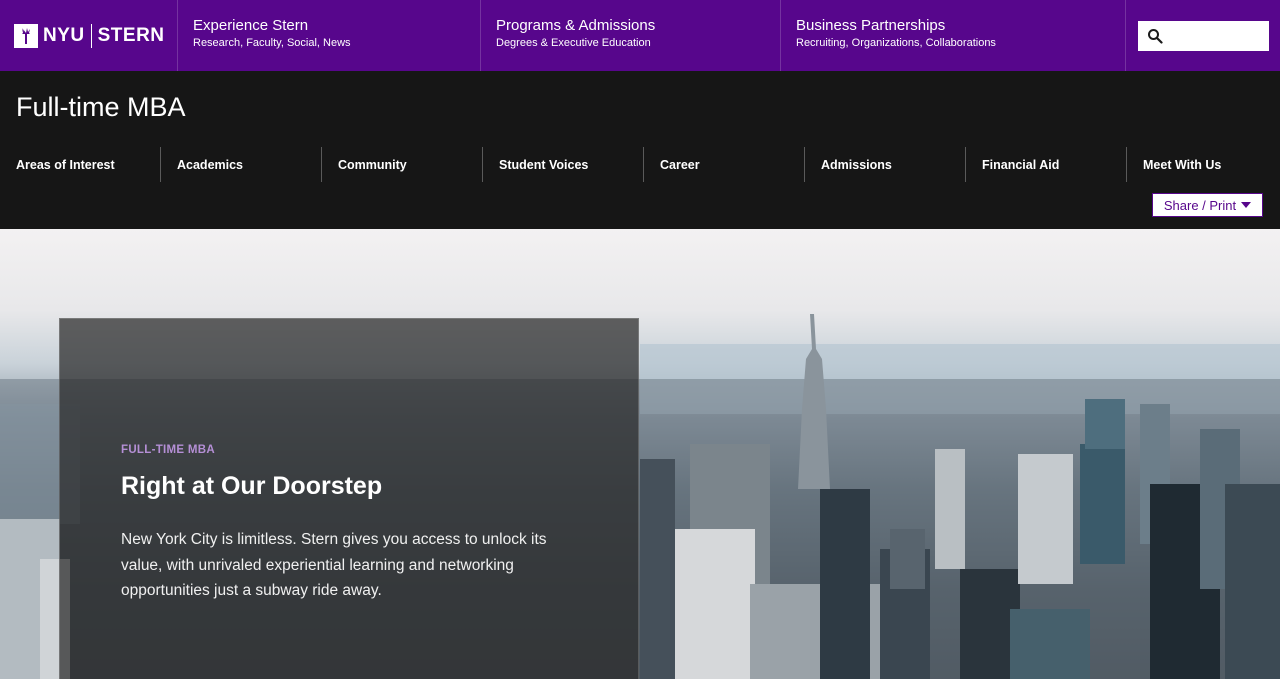 This screenshot has width=1280, height=679. What do you see at coordinates (252, 486) in the screenshot?
I see `hero-title: Right at Our Doorstep` at bounding box center [252, 486].